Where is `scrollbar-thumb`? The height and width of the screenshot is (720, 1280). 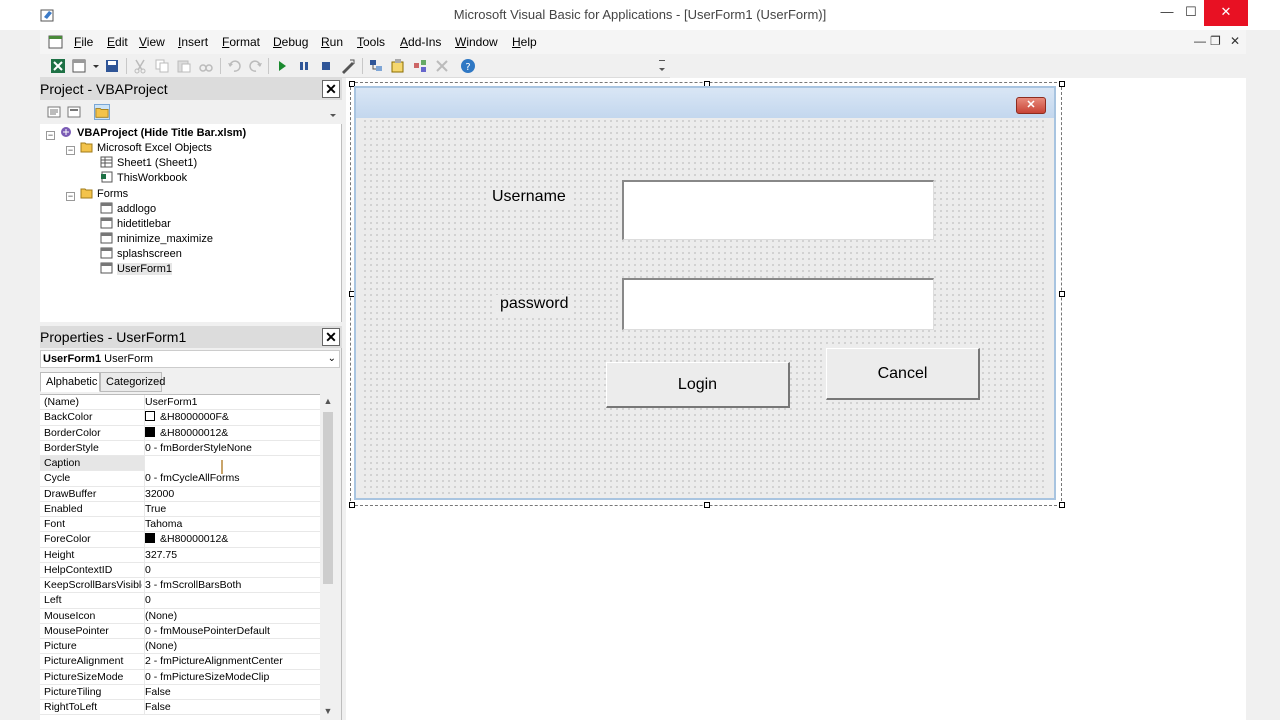 scrollbar-thumb is located at coordinates (328, 498).